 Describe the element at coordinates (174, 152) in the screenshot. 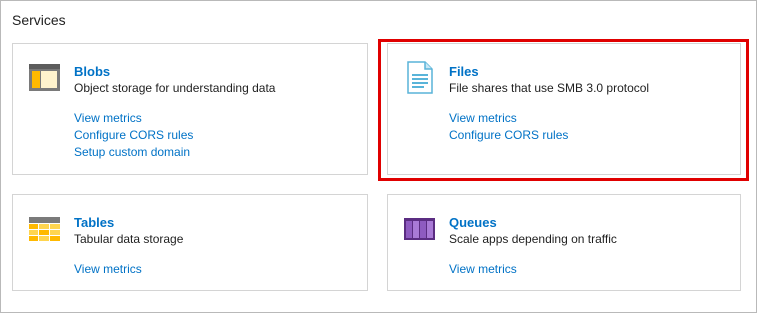

I see `blobs-setup-custom-domain-link: Setup custom domain` at that location.